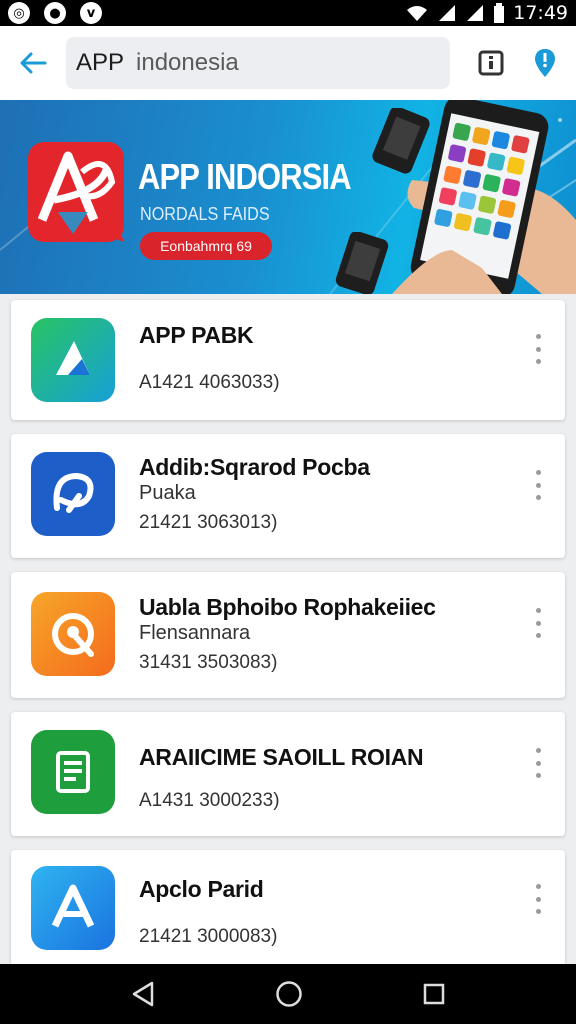 This screenshot has width=576, height=1024. Describe the element at coordinates (76, 192) in the screenshot. I see `banner-logo-icon` at that location.